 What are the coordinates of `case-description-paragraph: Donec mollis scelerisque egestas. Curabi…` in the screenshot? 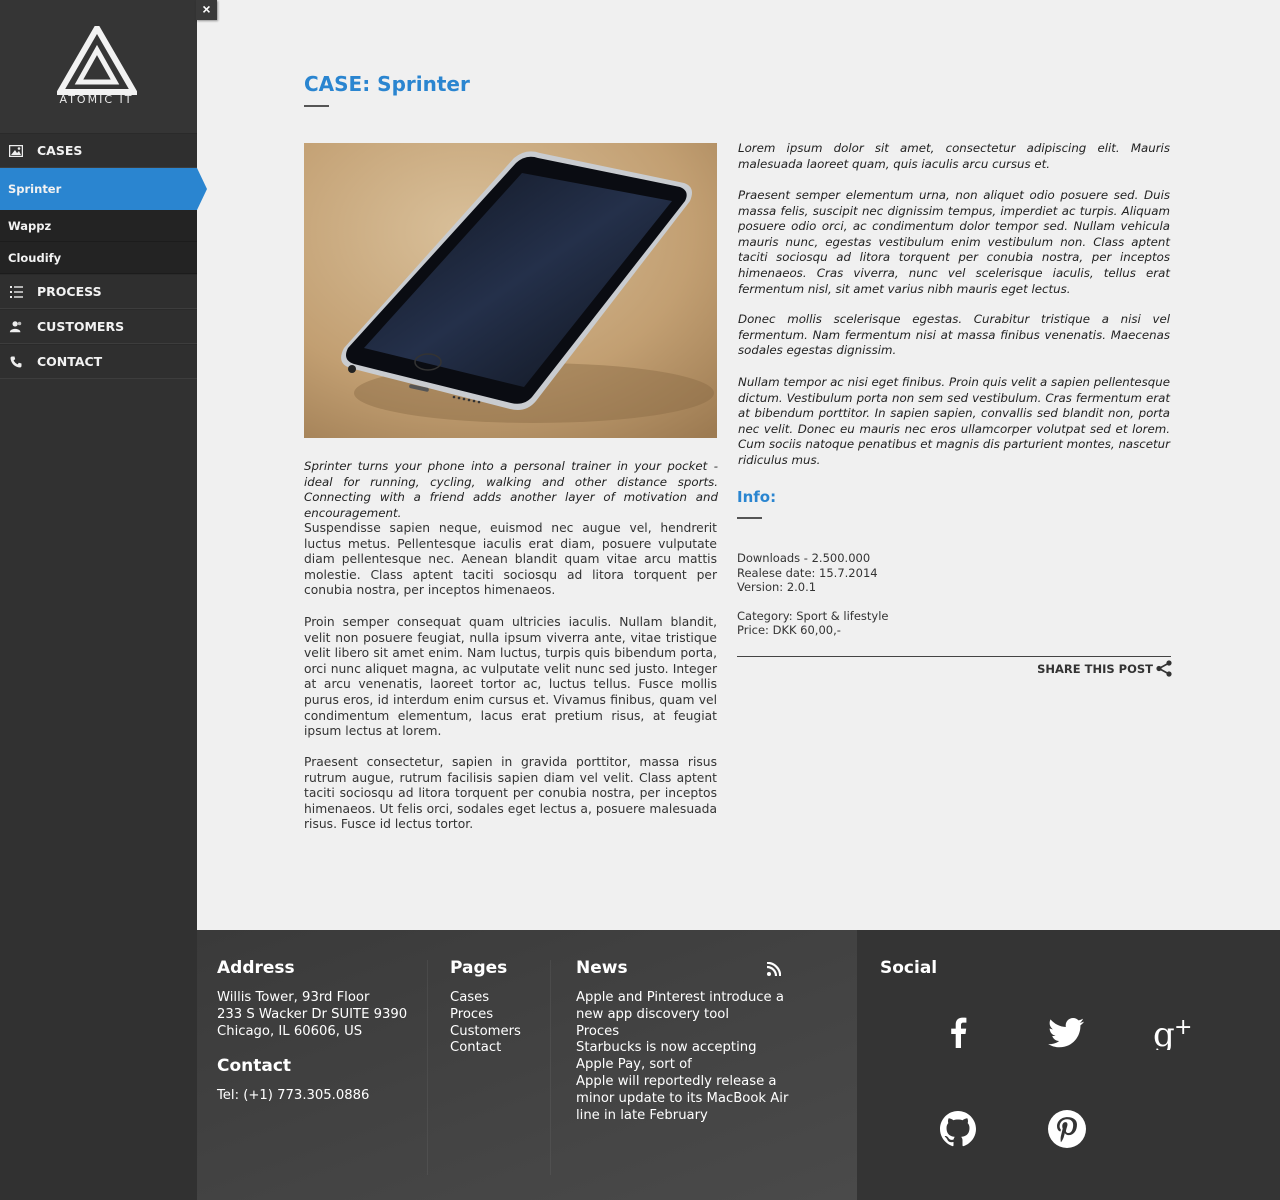 It's located at (954, 335).